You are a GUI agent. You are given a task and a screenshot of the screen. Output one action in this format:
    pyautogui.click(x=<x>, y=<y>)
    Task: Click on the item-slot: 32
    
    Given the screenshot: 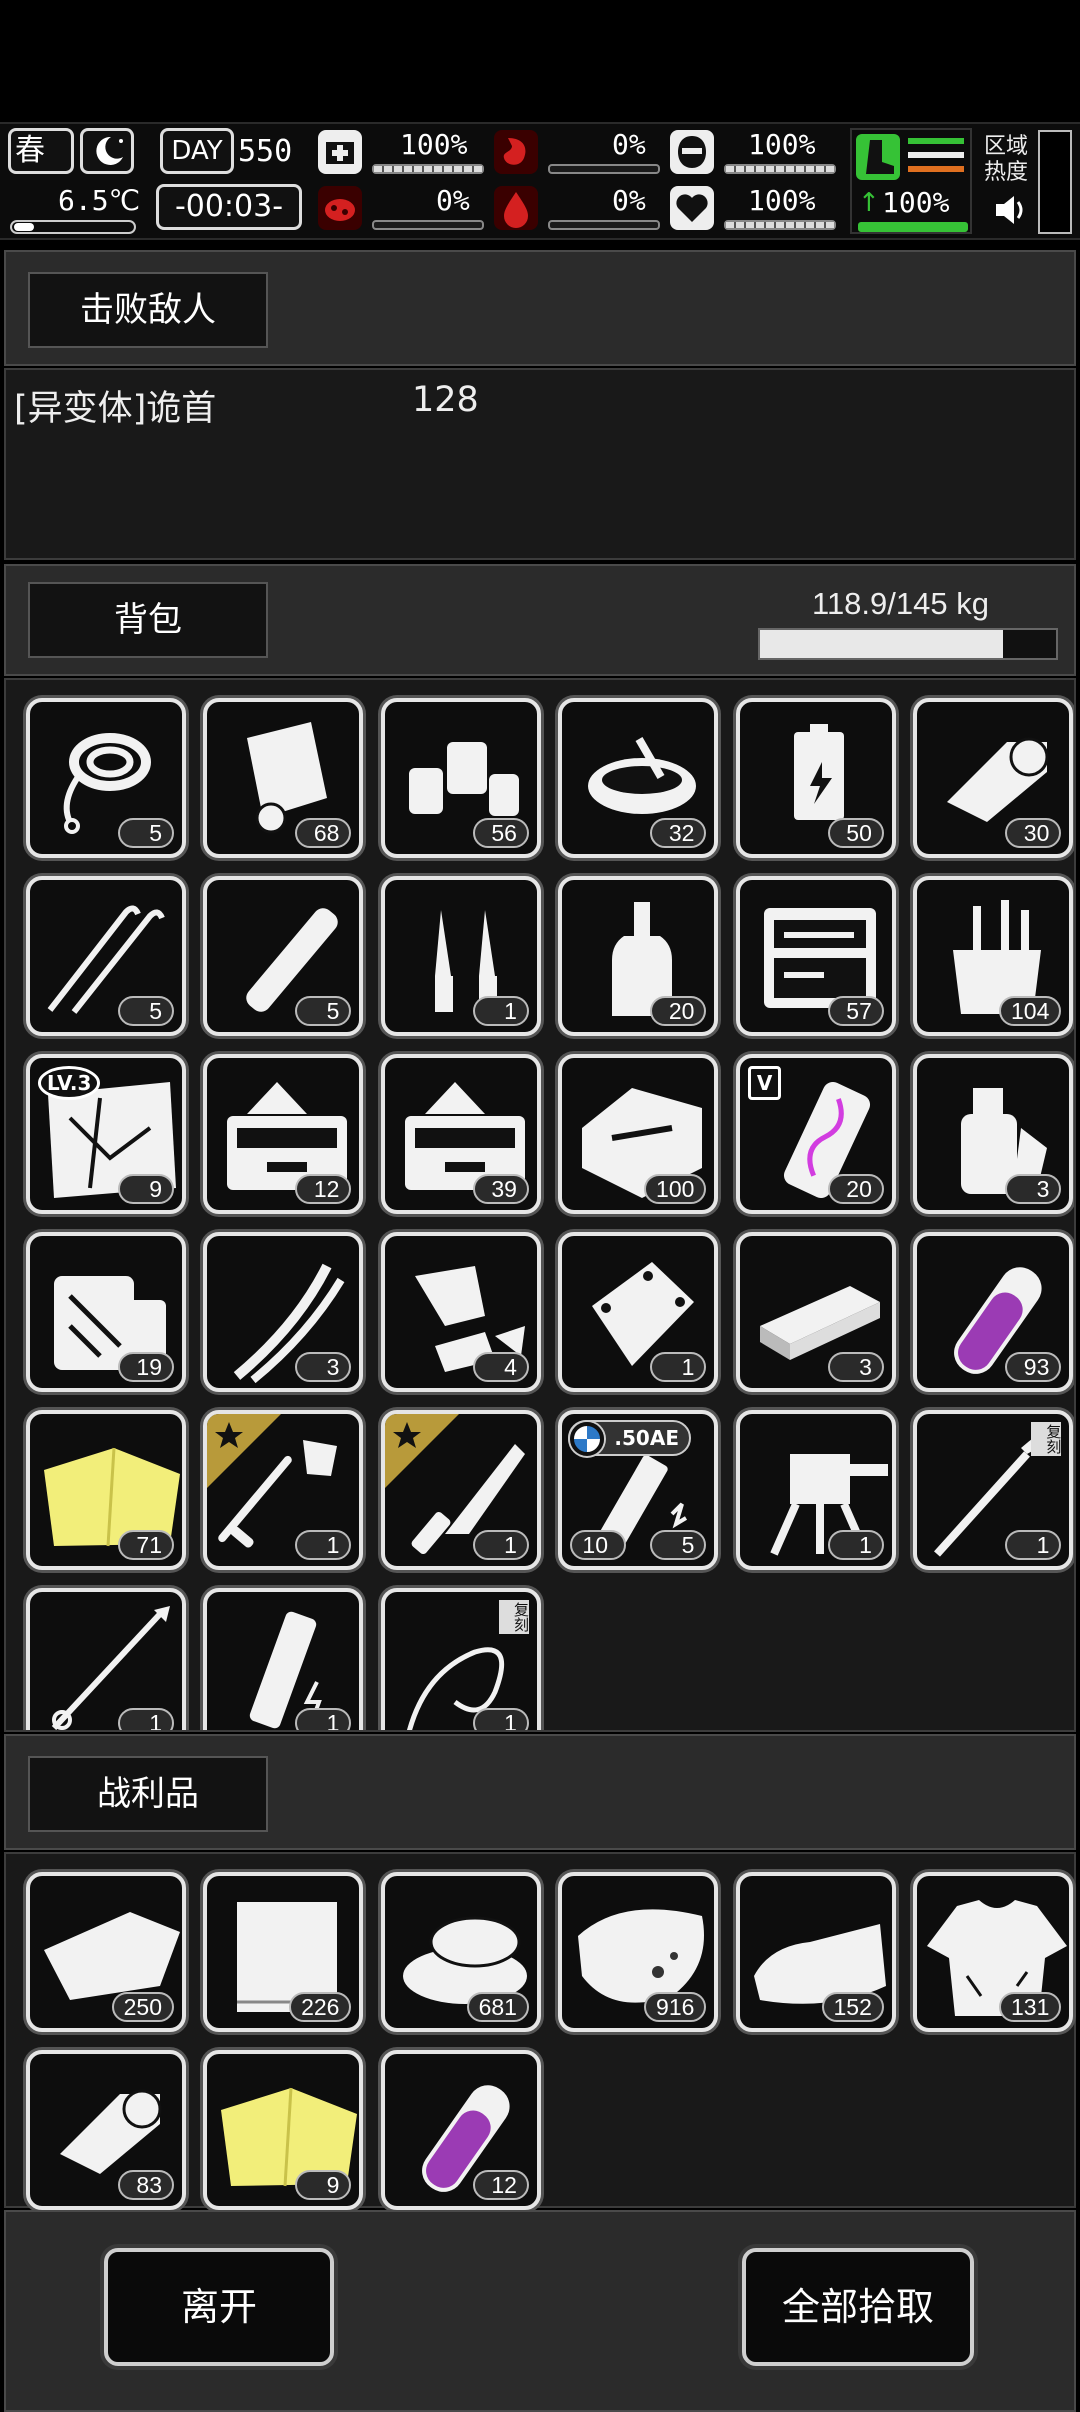 What is the action you would take?
    pyautogui.click(x=638, y=778)
    